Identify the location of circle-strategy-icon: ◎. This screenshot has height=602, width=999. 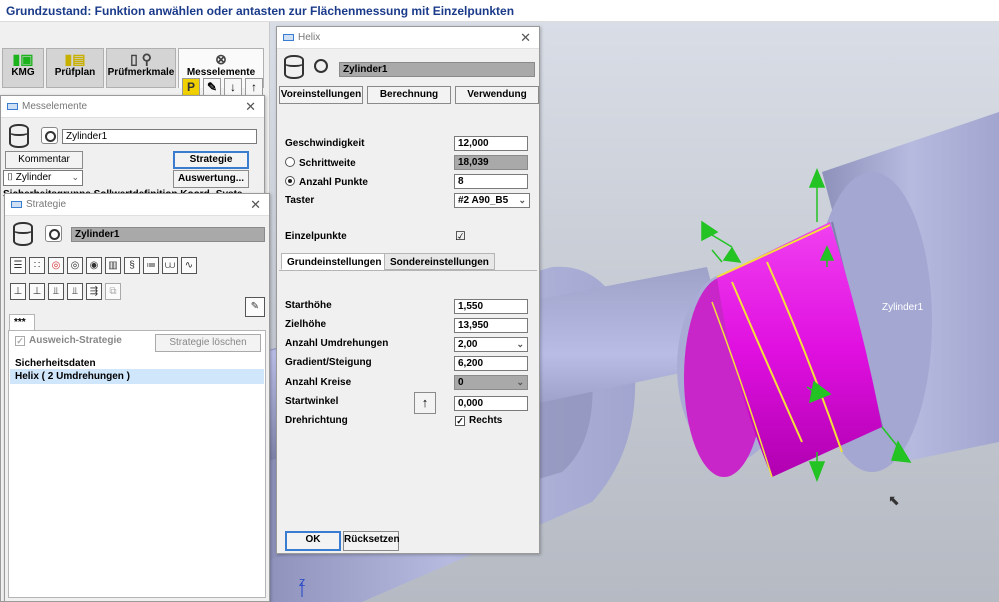
(56, 265).